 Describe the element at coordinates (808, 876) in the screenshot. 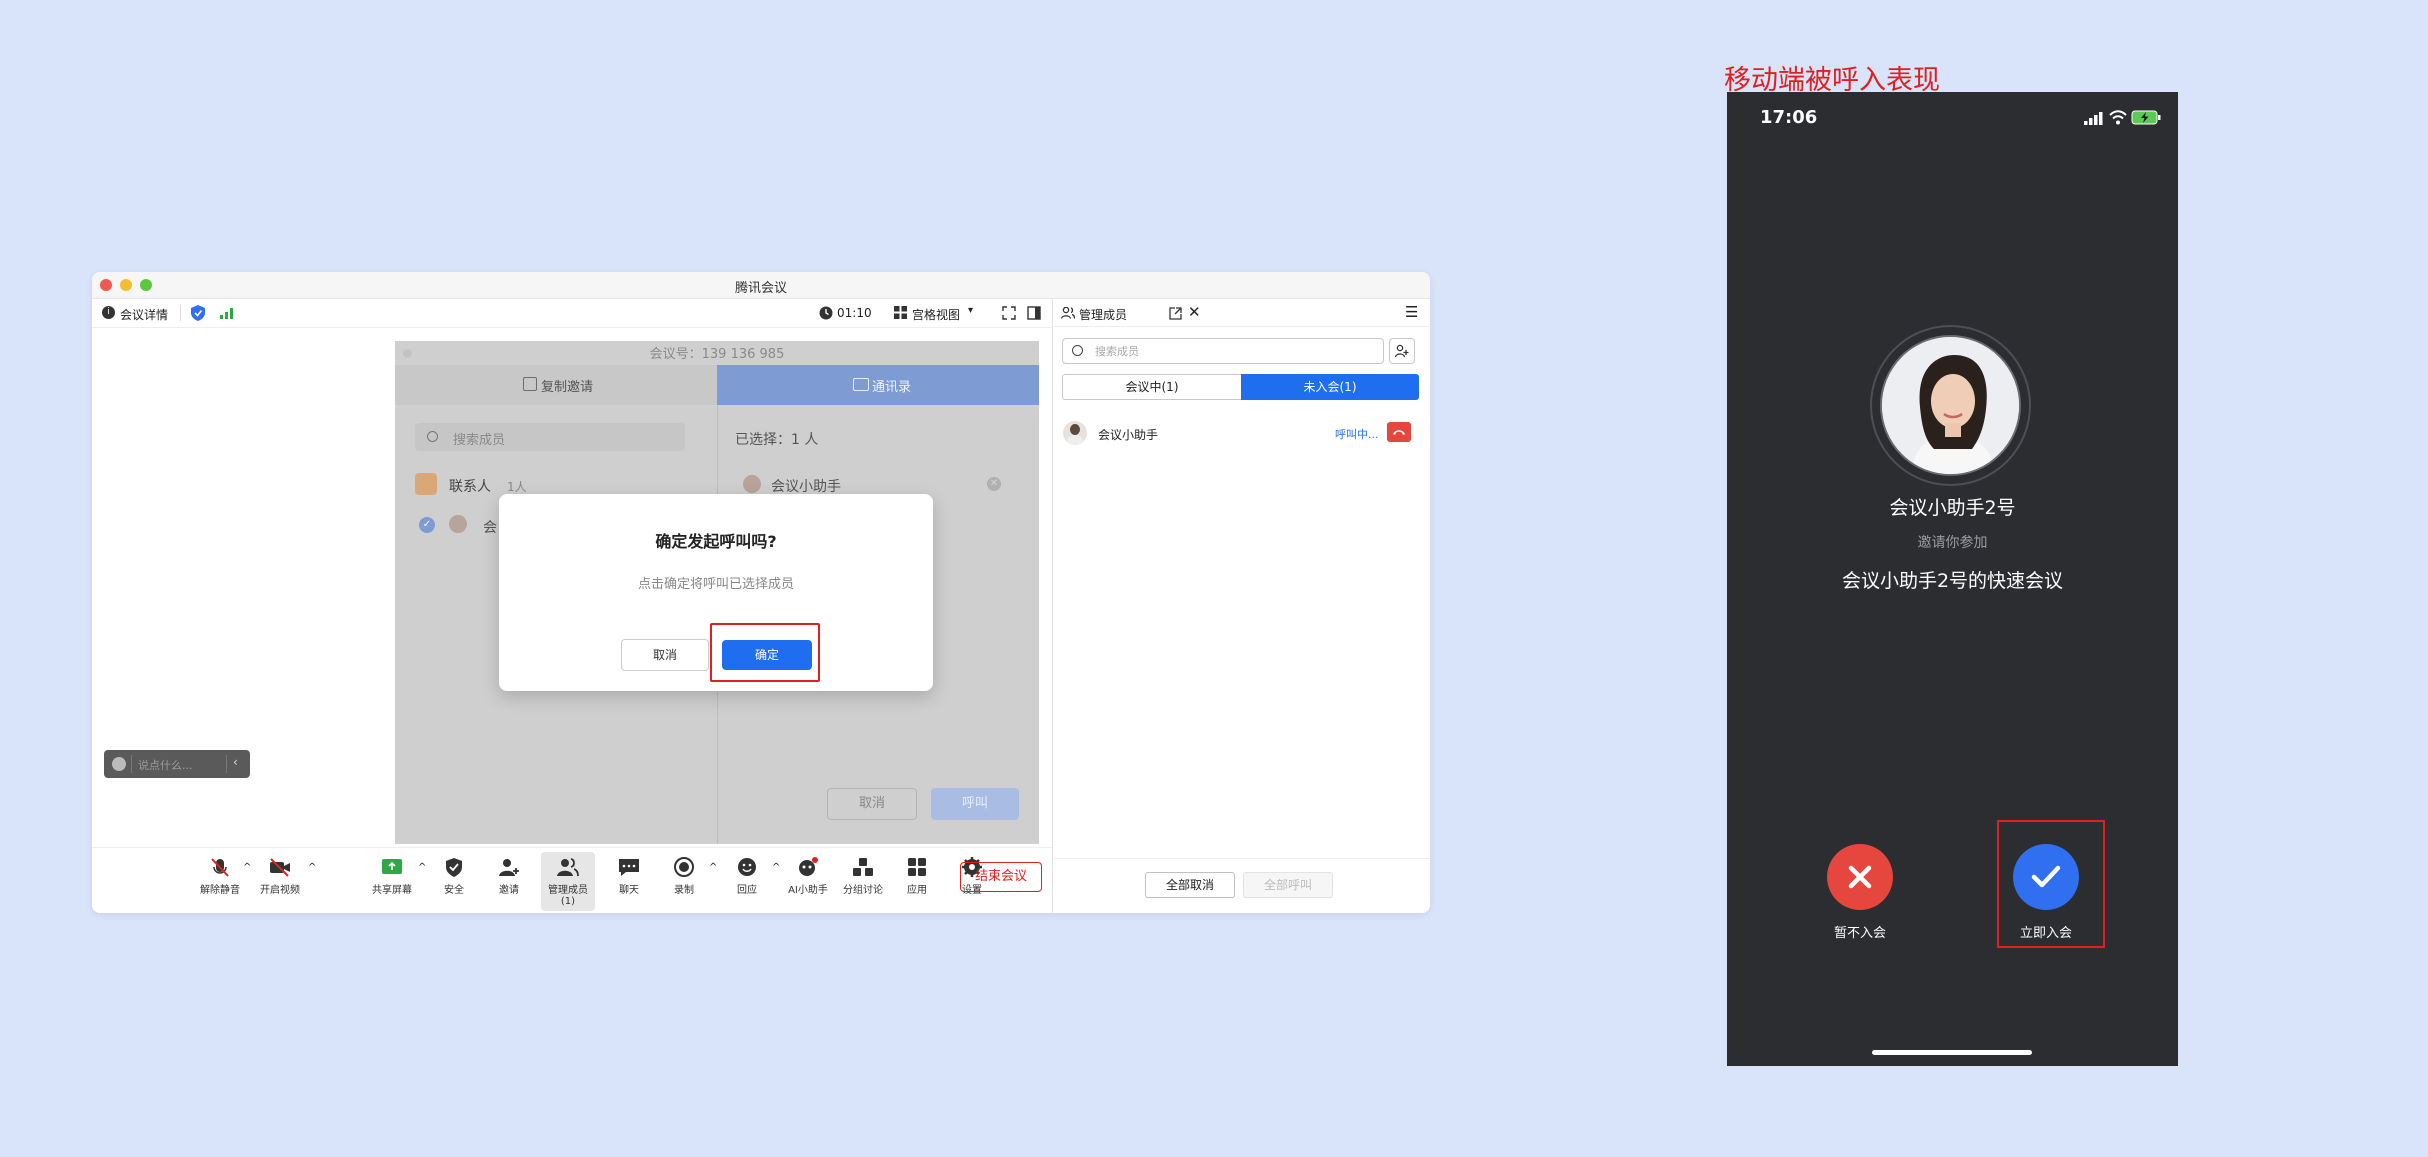

I see `toolbar-ai-assistant-button: AI小助手` at that location.